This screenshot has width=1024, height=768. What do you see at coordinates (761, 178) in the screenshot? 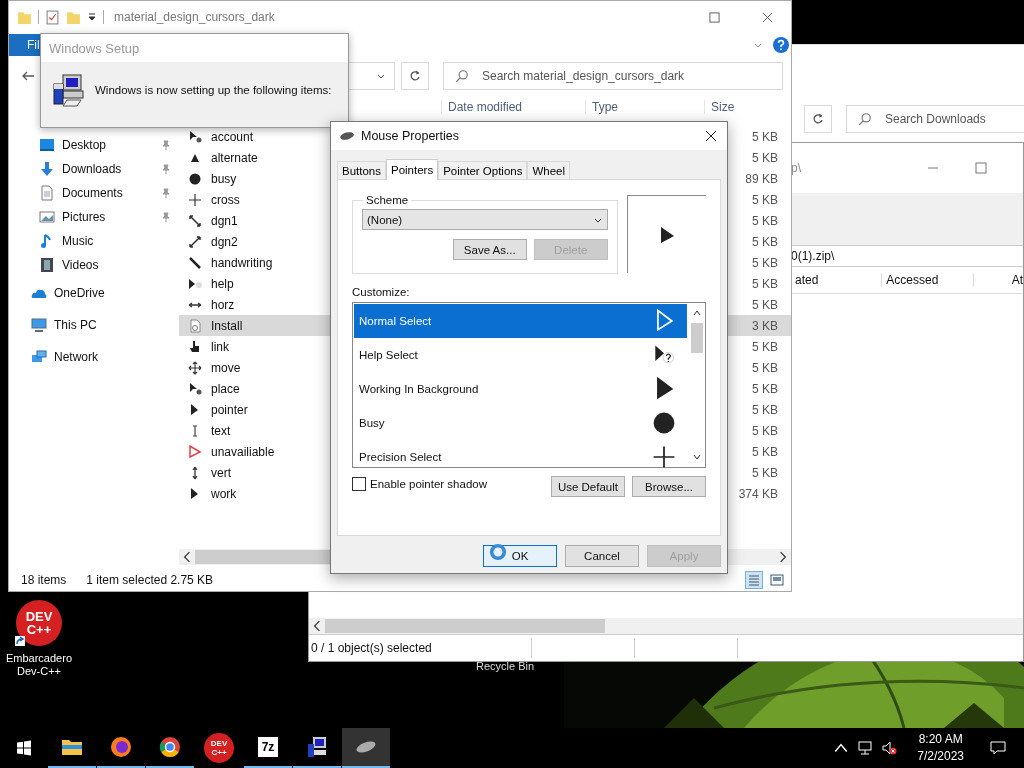
I see `file-size: 89 KB` at bounding box center [761, 178].